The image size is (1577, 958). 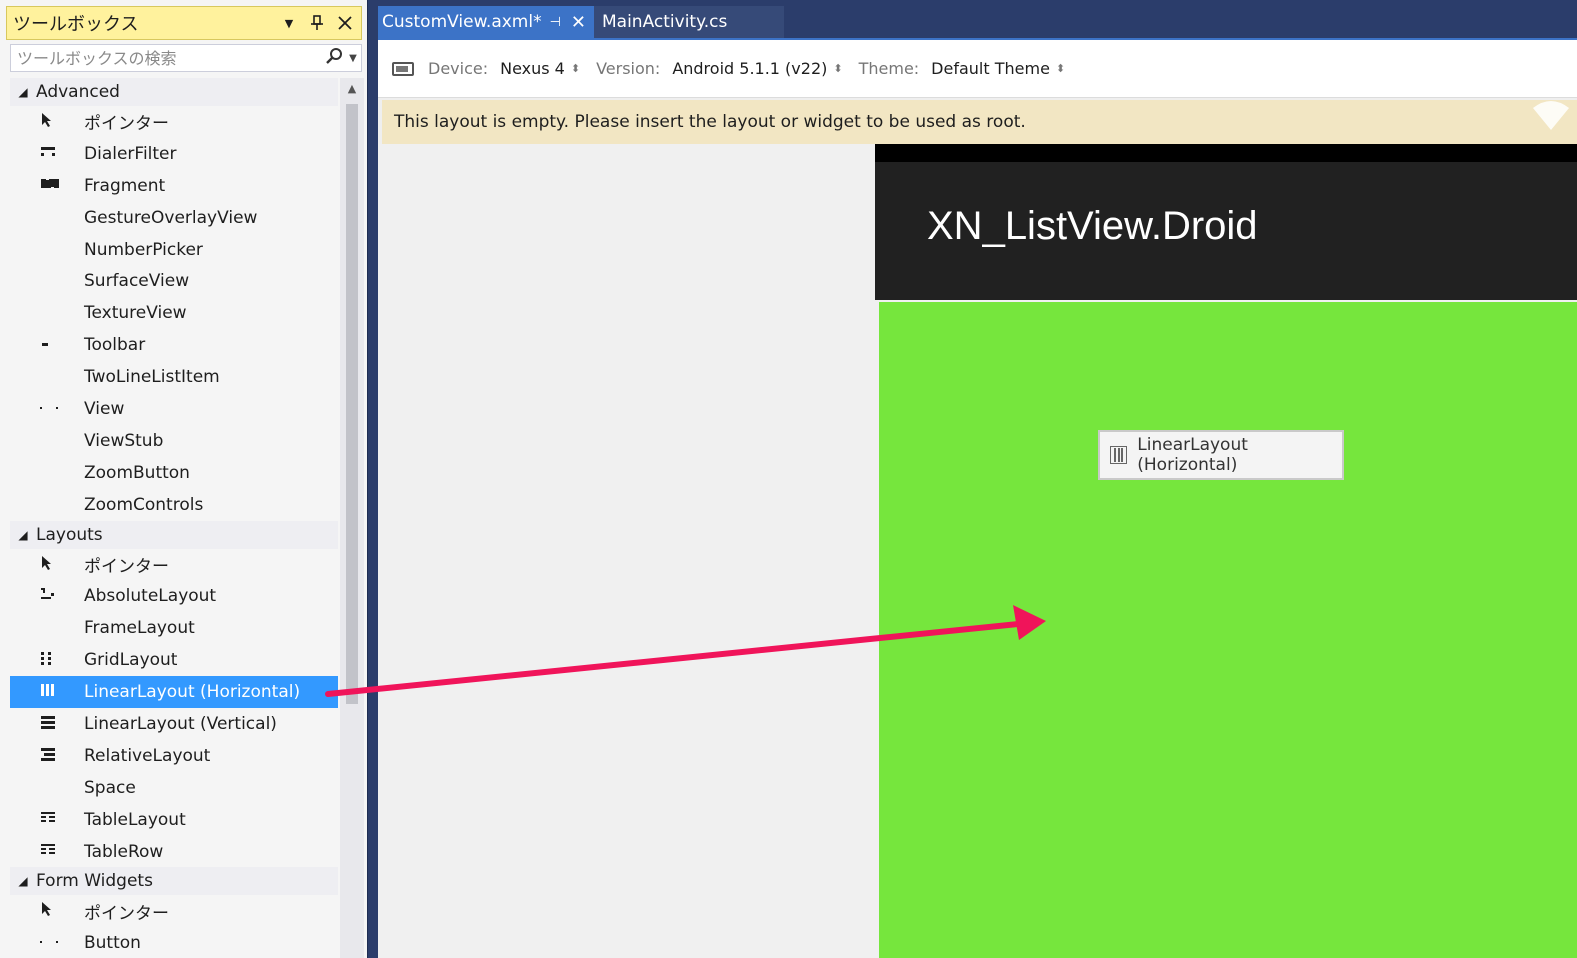 What do you see at coordinates (174, 942) in the screenshot?
I see `toolbox-item: Button` at bounding box center [174, 942].